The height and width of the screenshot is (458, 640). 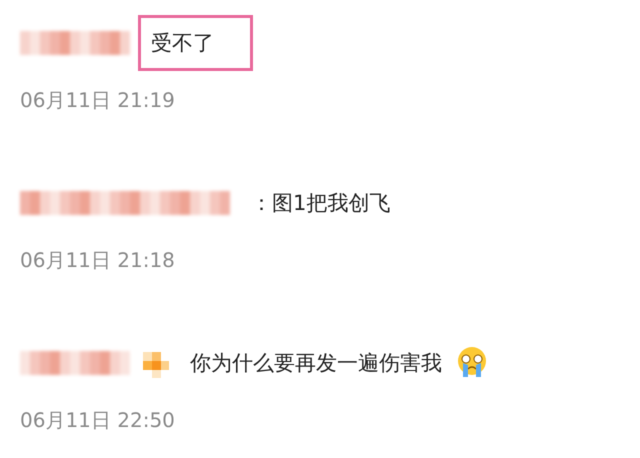 I want to click on comment-time: 06月11日 21:18, so click(x=98, y=260).